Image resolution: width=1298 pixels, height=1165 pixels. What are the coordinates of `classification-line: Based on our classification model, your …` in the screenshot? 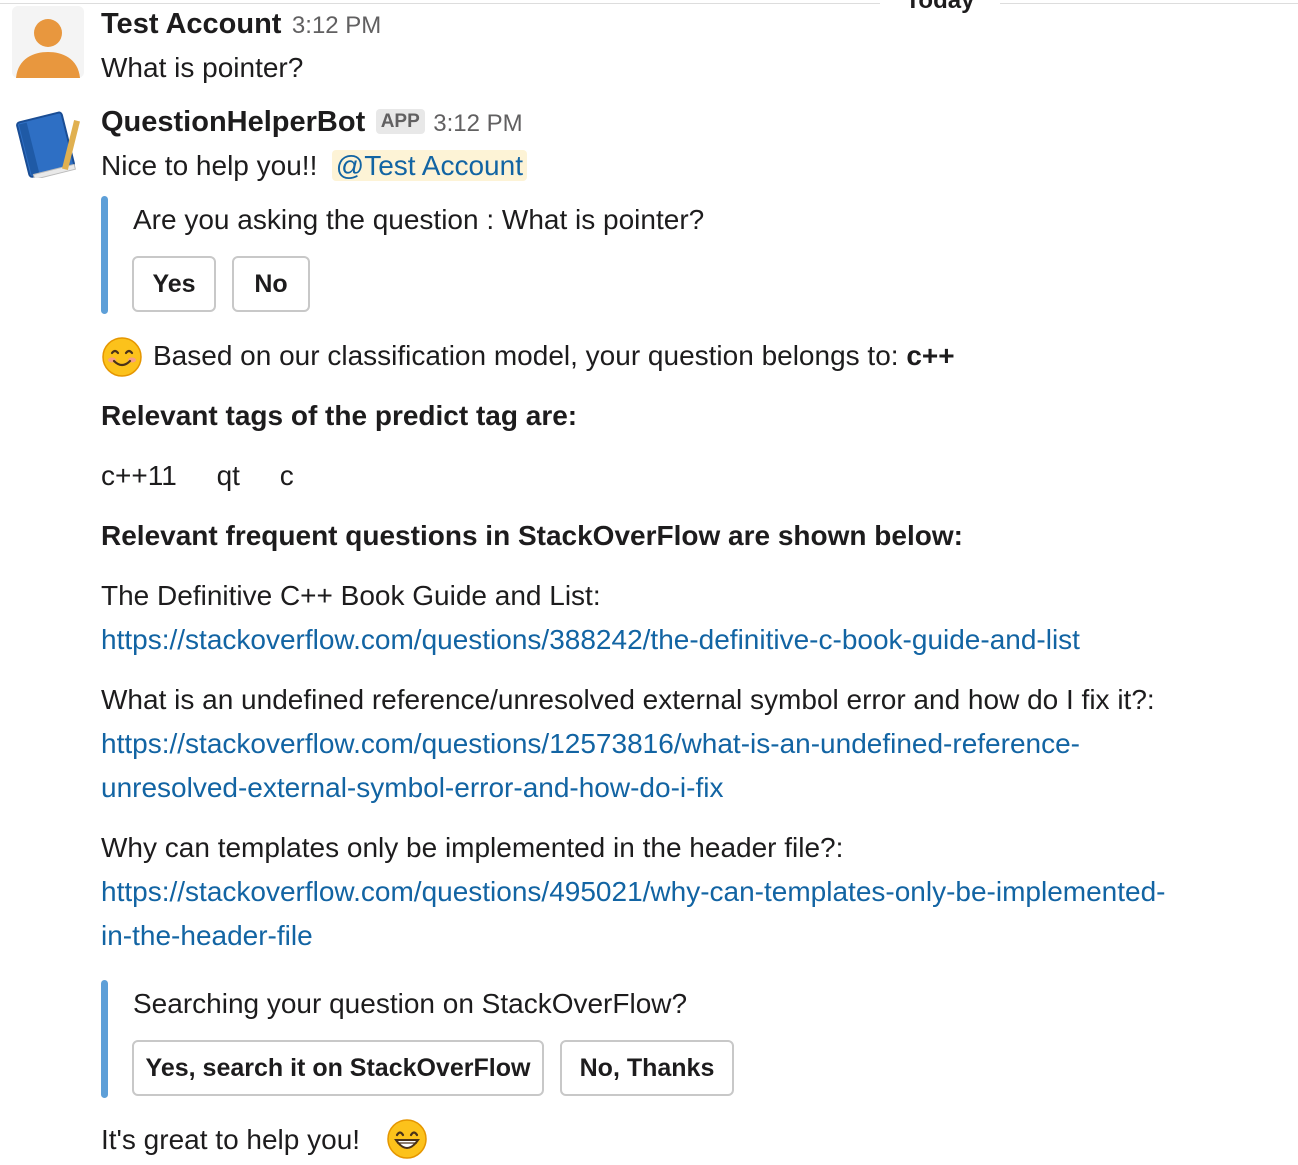 It's located at (554, 356).